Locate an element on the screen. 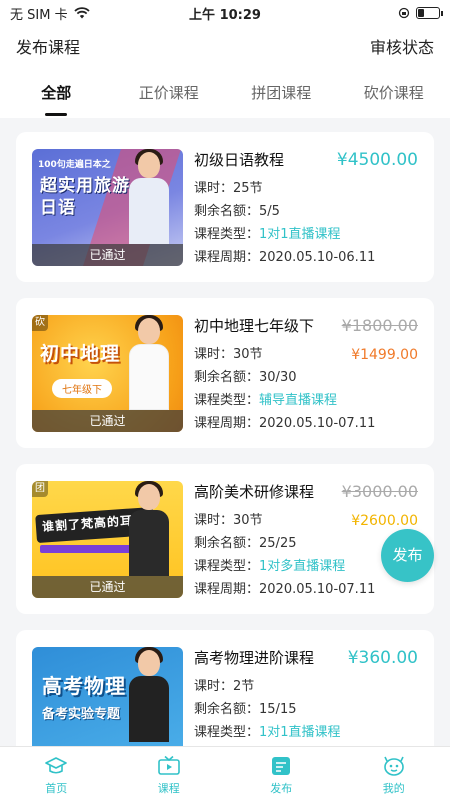 This screenshot has height=800, width=450. rotation-lock-icon is located at coordinates (404, 13).